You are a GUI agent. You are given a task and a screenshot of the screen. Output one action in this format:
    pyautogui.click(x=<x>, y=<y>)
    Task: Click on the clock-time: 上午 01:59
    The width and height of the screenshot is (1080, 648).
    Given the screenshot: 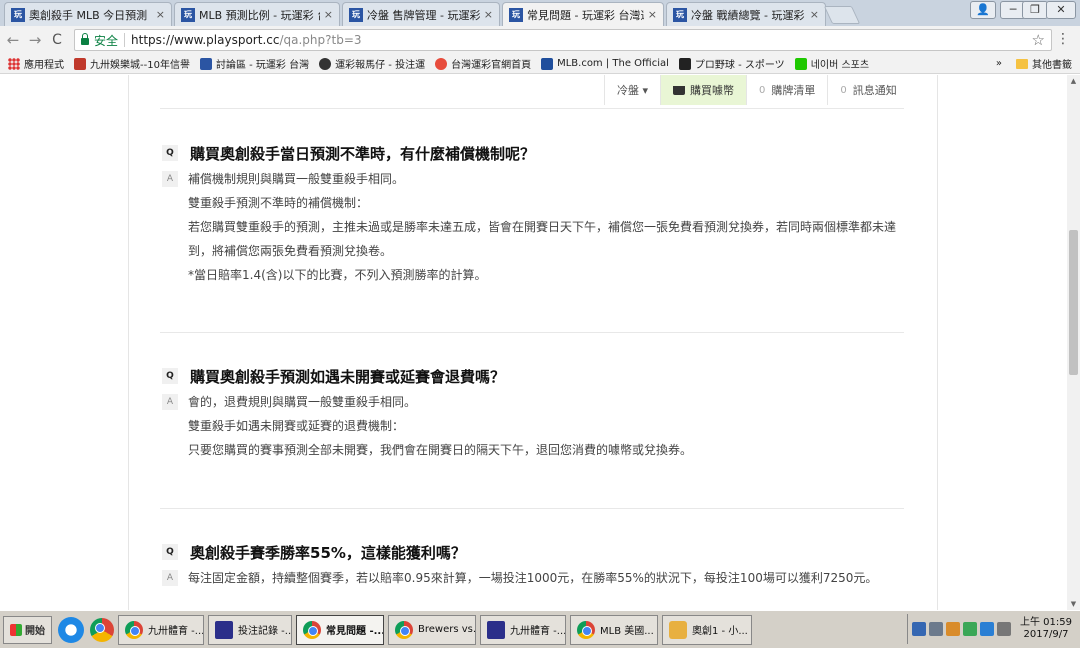 What is the action you would take?
    pyautogui.click(x=1046, y=622)
    